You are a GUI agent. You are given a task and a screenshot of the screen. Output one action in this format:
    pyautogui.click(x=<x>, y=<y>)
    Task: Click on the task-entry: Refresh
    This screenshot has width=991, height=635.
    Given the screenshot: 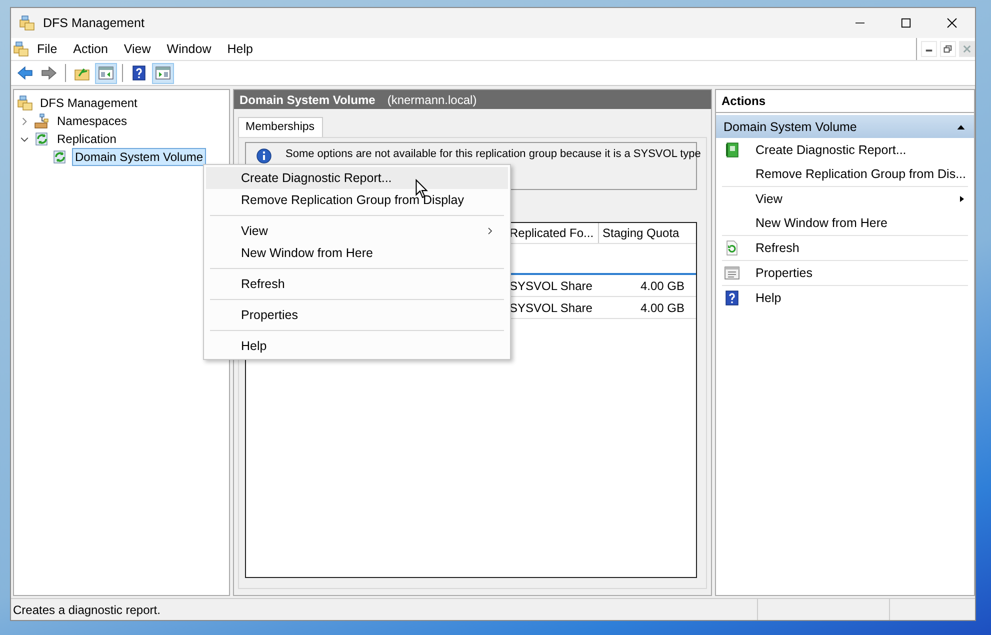 What is the action you would take?
    pyautogui.click(x=845, y=248)
    